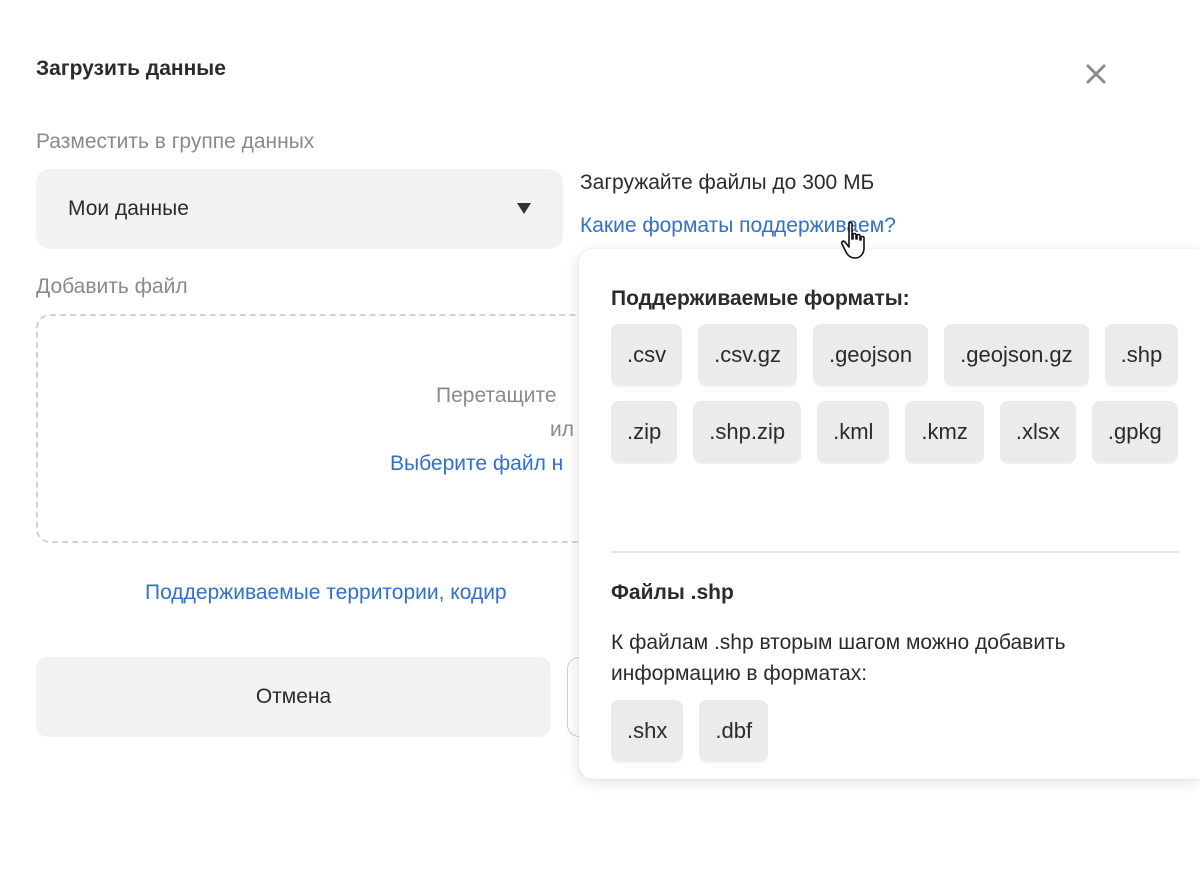 The image size is (1200, 887). Describe the element at coordinates (496, 395) in the screenshot. I see `dropzone-text: Перетащите` at that location.